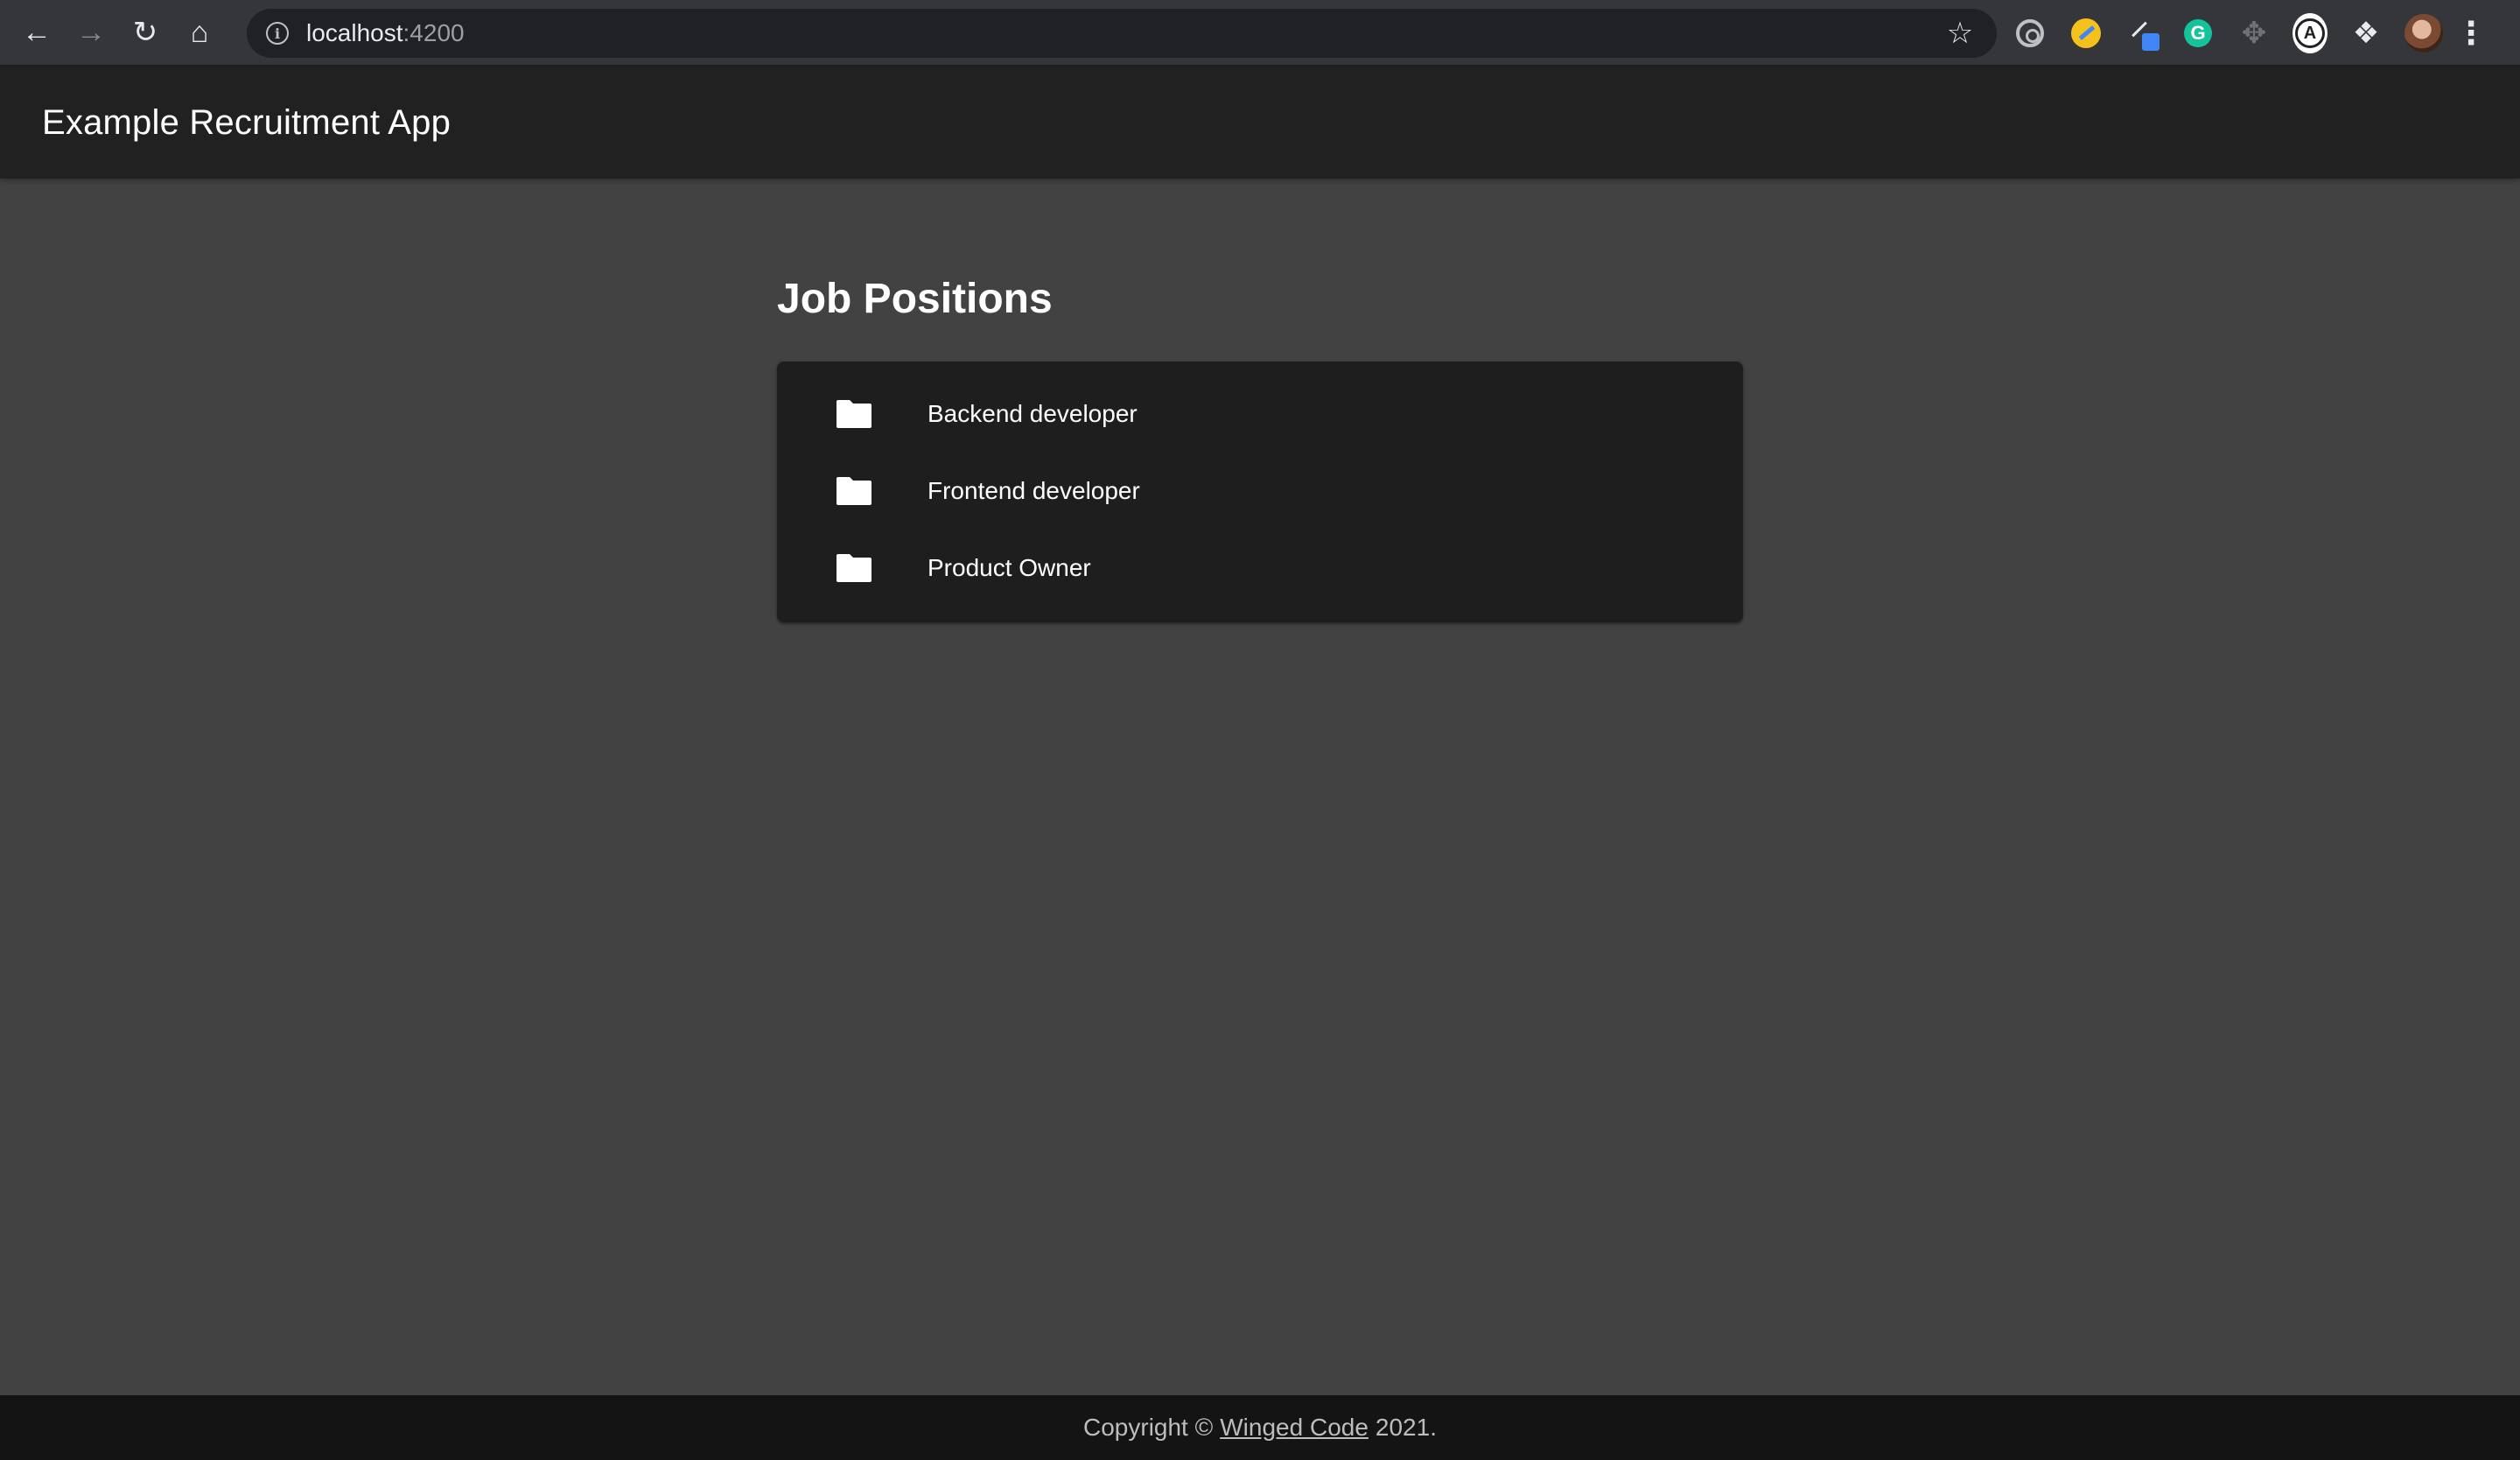 The width and height of the screenshot is (2520, 1460). I want to click on position-label: Backend developer, so click(1033, 413).